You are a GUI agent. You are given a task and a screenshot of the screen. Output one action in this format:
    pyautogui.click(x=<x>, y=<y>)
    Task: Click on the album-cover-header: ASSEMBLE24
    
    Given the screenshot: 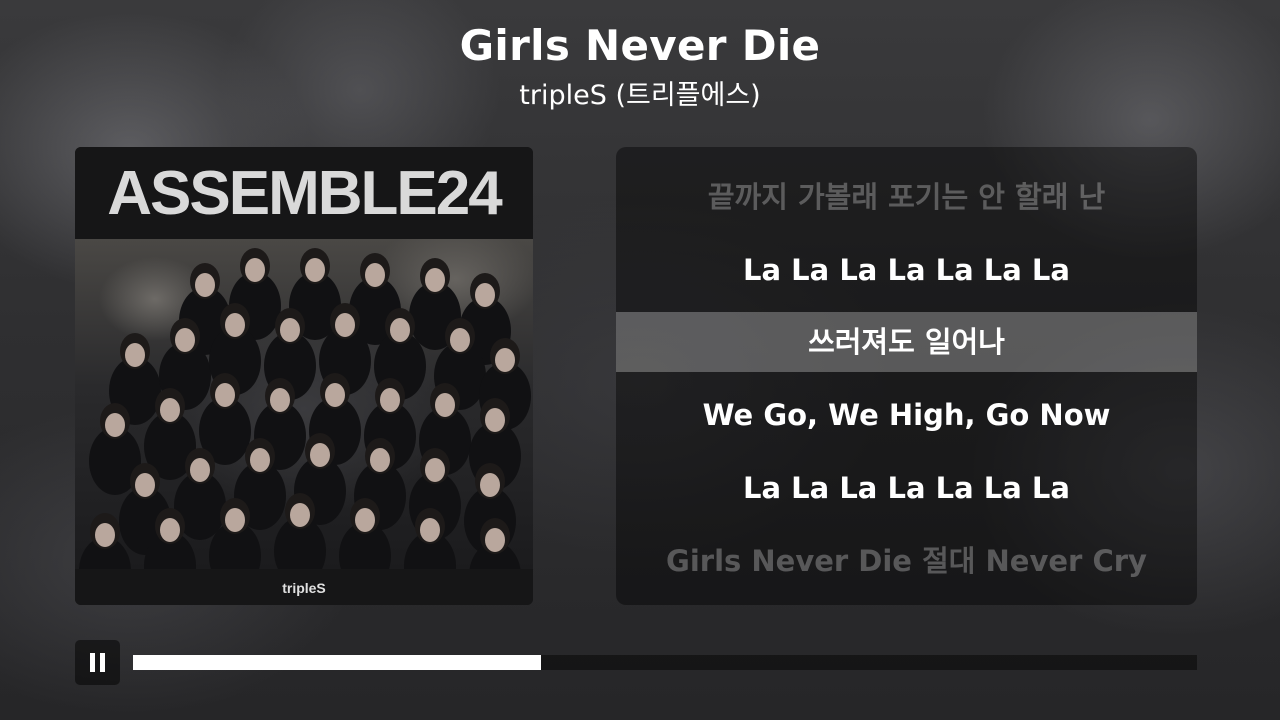 What is the action you would take?
    pyautogui.click(x=304, y=193)
    